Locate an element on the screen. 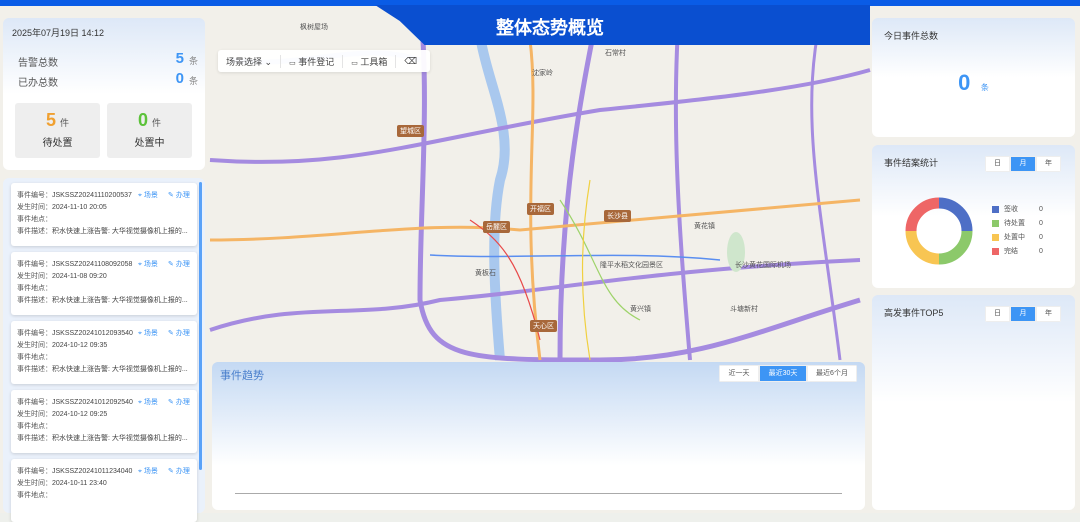 This screenshot has width=1080, height=522. toolbox-label: 工具箱 is located at coordinates (374, 61).